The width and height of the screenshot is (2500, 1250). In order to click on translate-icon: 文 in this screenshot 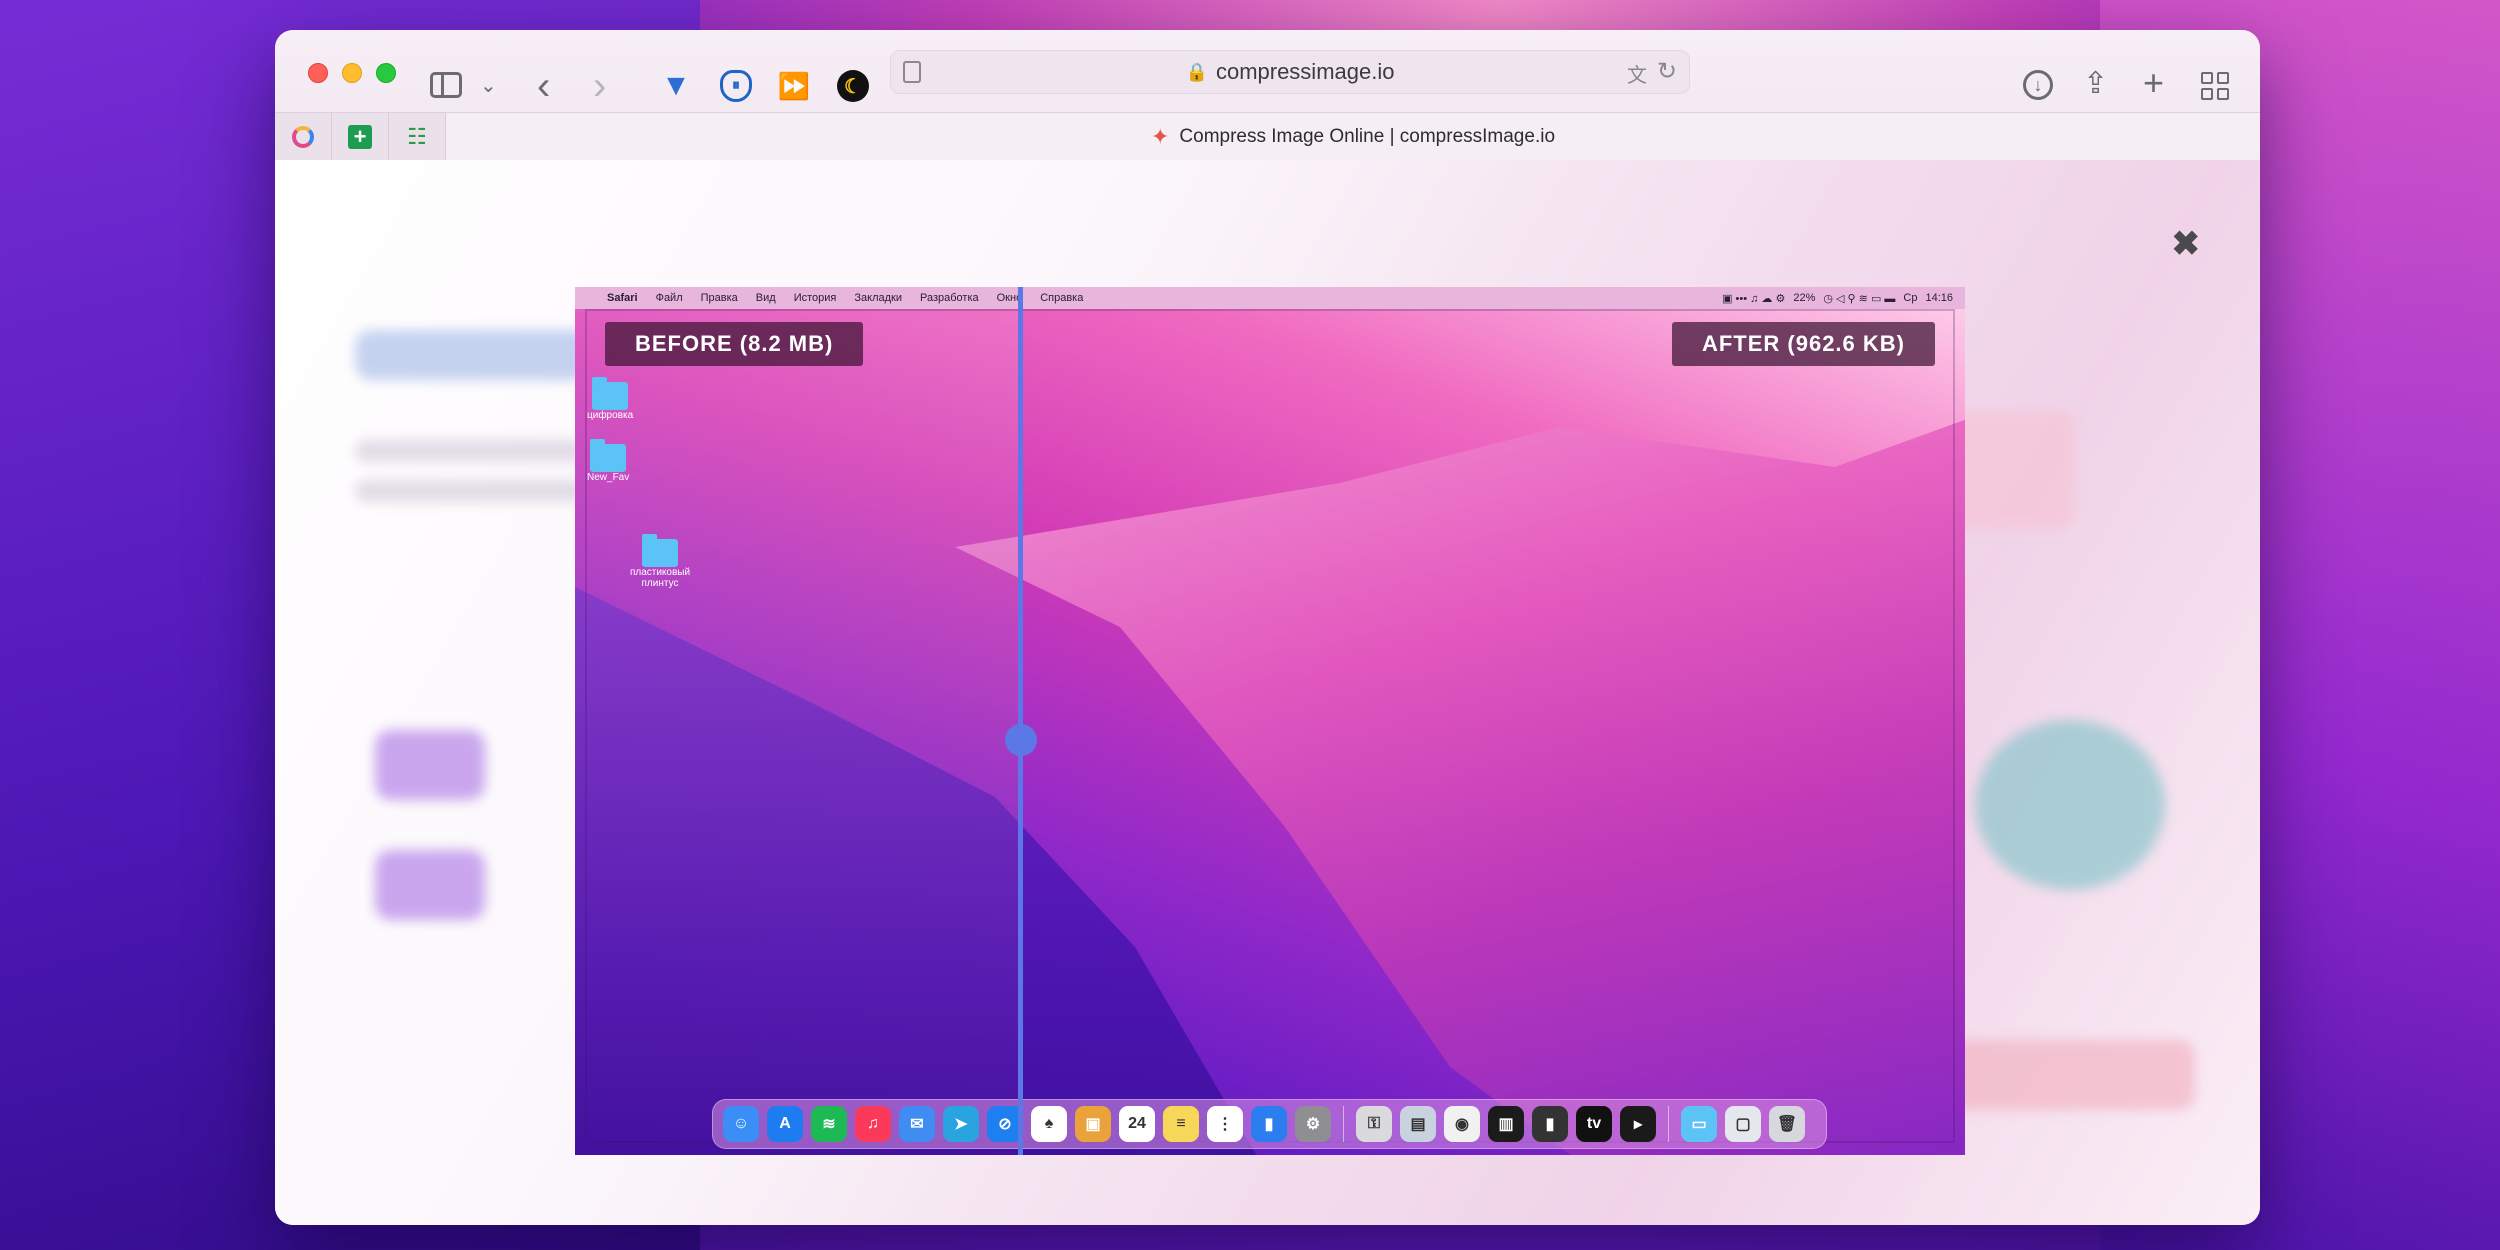, I will do `click(1637, 73)`.